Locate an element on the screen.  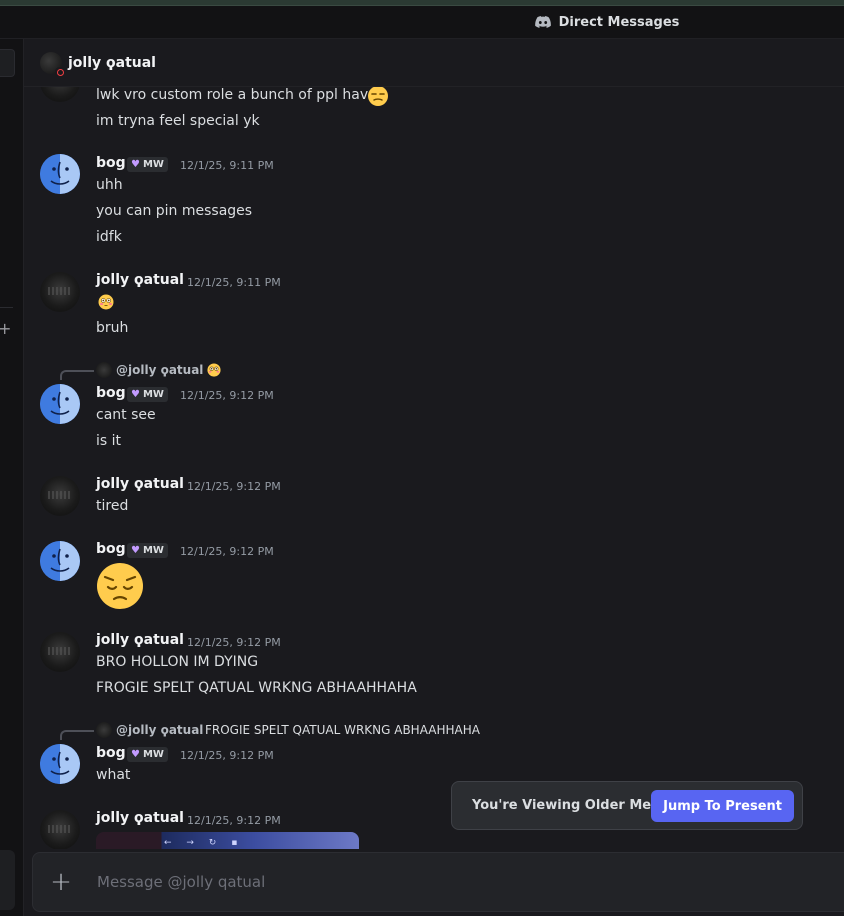
discord-icon is located at coordinates (542, 22).